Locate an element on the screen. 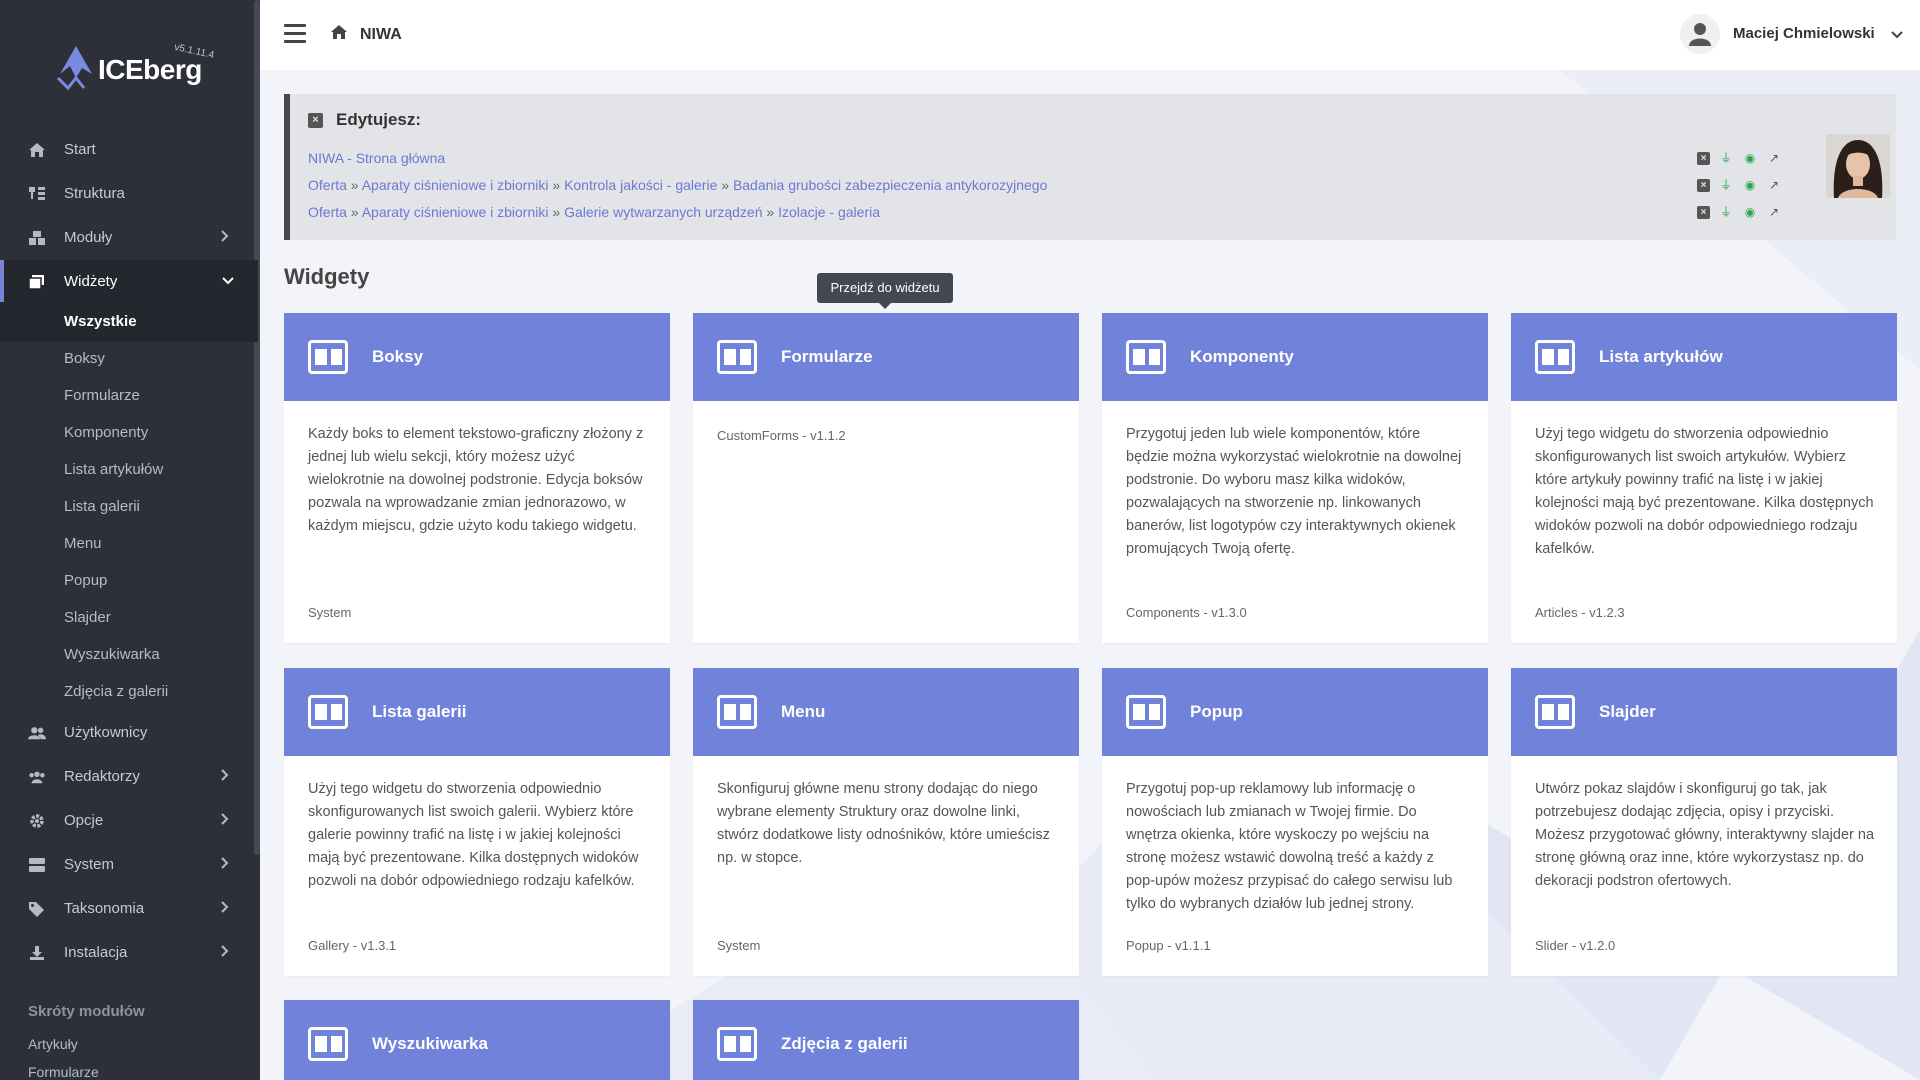 The image size is (1920, 1080). edit-link: Galerie wytwarzanych urządzeń is located at coordinates (663, 212).